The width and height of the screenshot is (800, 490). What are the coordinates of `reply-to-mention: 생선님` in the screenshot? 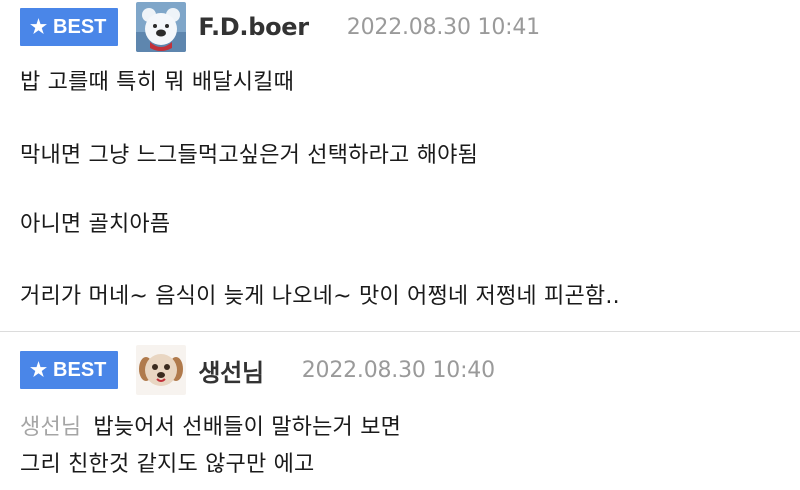 It's located at (50, 427).